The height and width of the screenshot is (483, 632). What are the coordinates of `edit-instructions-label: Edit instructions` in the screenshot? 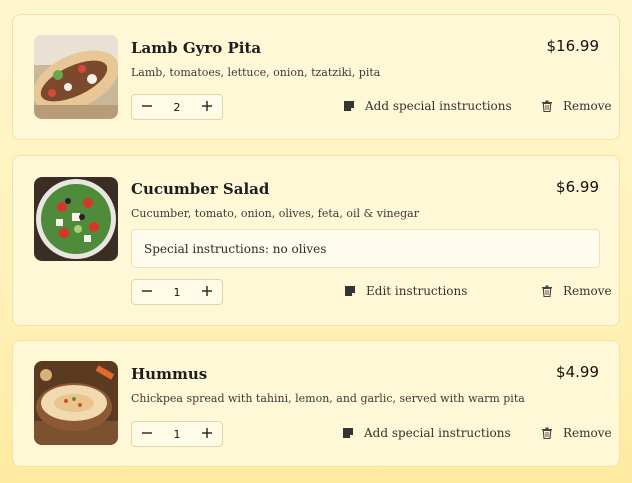 It's located at (417, 291).